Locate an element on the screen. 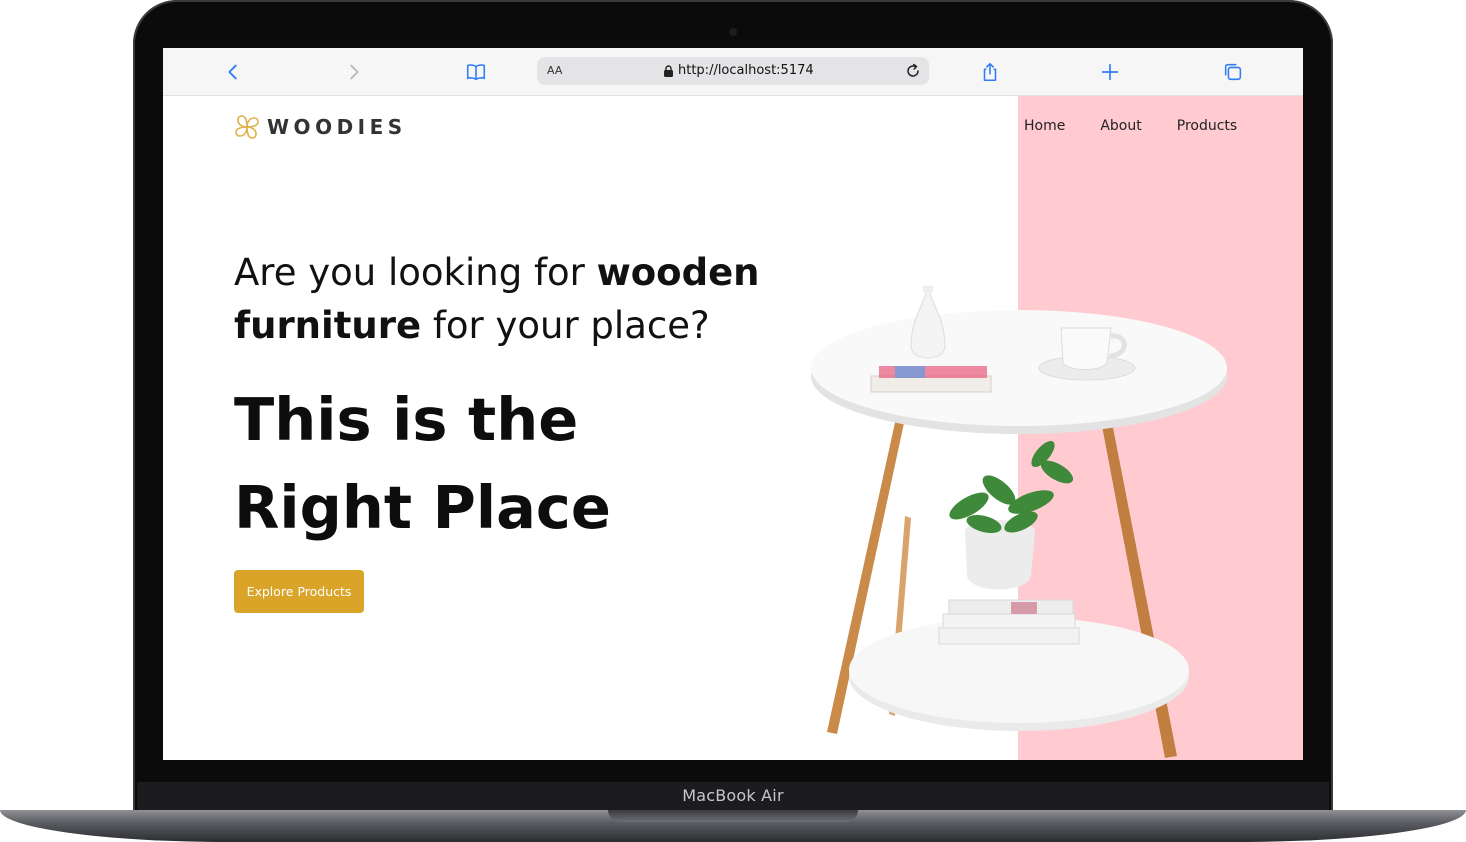 Image resolution: width=1466 pixels, height=842 pixels. lead-text-1: Are you looking for is located at coordinates (415, 272).